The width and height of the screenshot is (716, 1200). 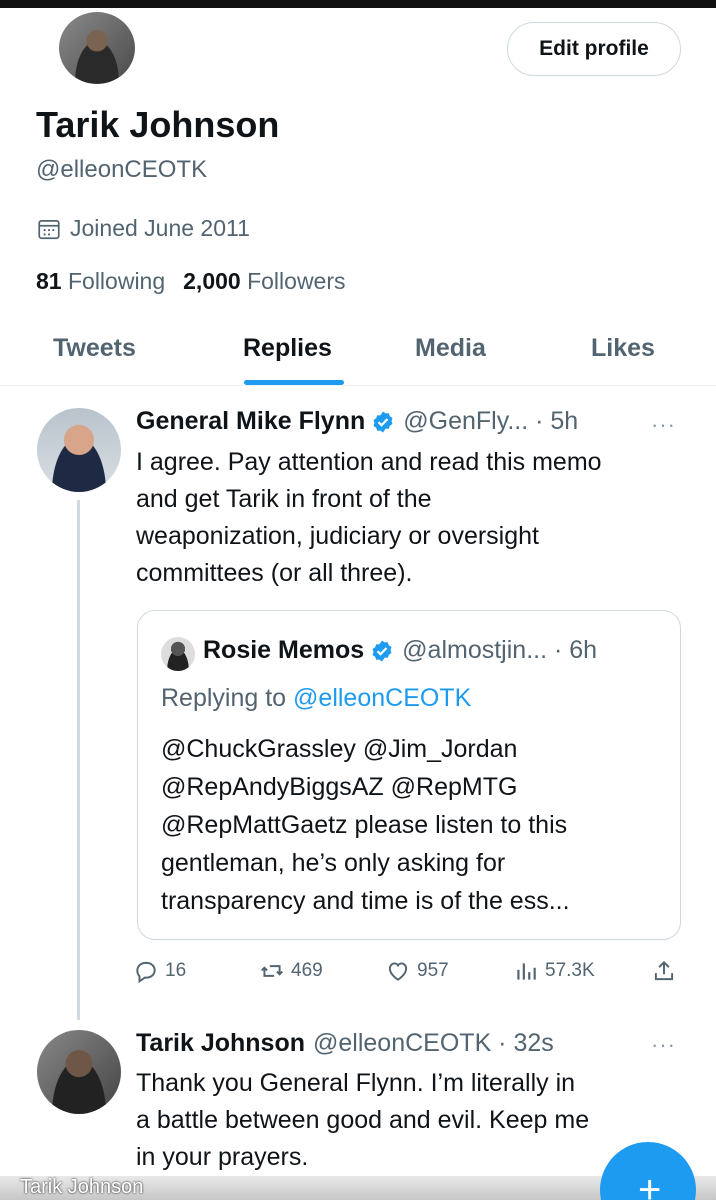 What do you see at coordinates (333, 863) in the screenshot?
I see `quote-text-line: gentleman, he’s only asking for` at bounding box center [333, 863].